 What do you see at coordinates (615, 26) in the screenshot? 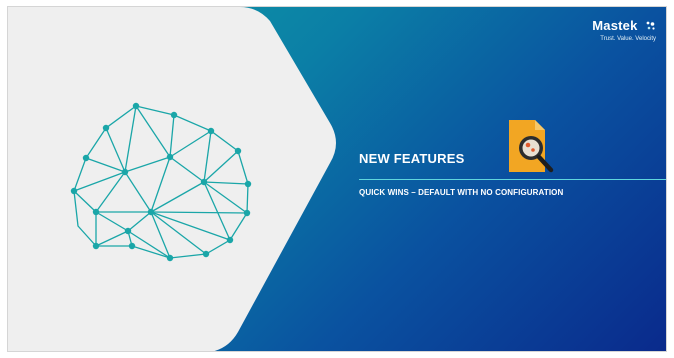
I see `brand-name: Mastek` at bounding box center [615, 26].